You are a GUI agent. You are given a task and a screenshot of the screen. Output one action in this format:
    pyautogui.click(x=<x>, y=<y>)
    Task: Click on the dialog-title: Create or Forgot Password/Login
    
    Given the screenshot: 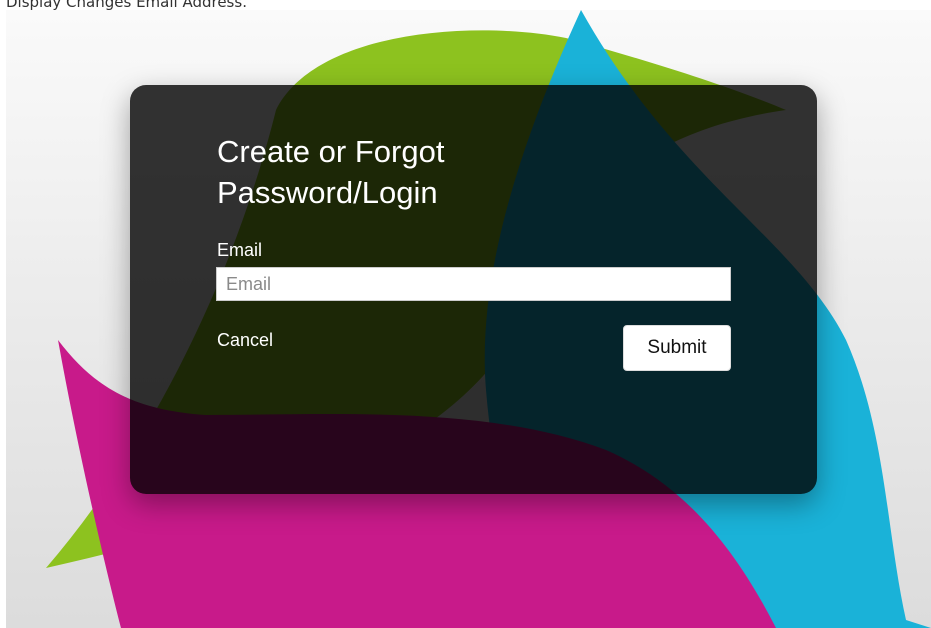 What is the action you would take?
    pyautogui.click(x=331, y=172)
    